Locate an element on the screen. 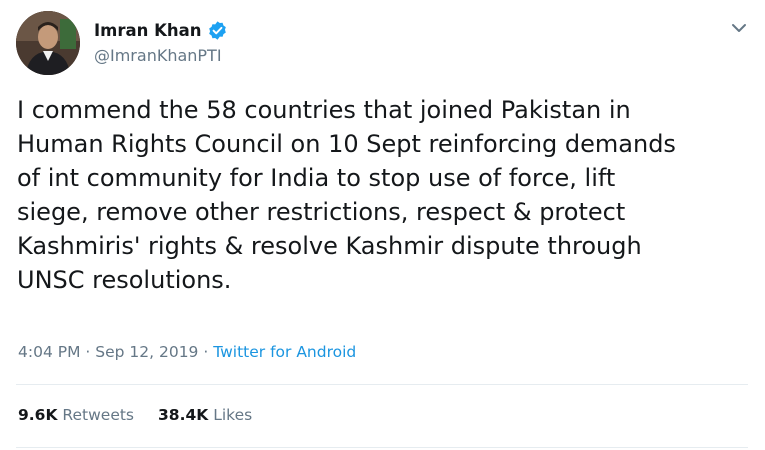 This screenshot has height=450, width=765. likes-stat: 38.4K Likes is located at coordinates (205, 415).